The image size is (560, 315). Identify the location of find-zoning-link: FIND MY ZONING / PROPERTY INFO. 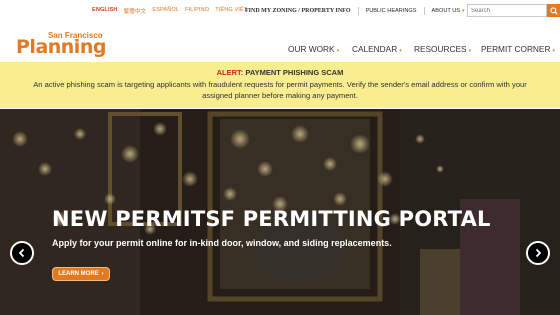
(298, 11).